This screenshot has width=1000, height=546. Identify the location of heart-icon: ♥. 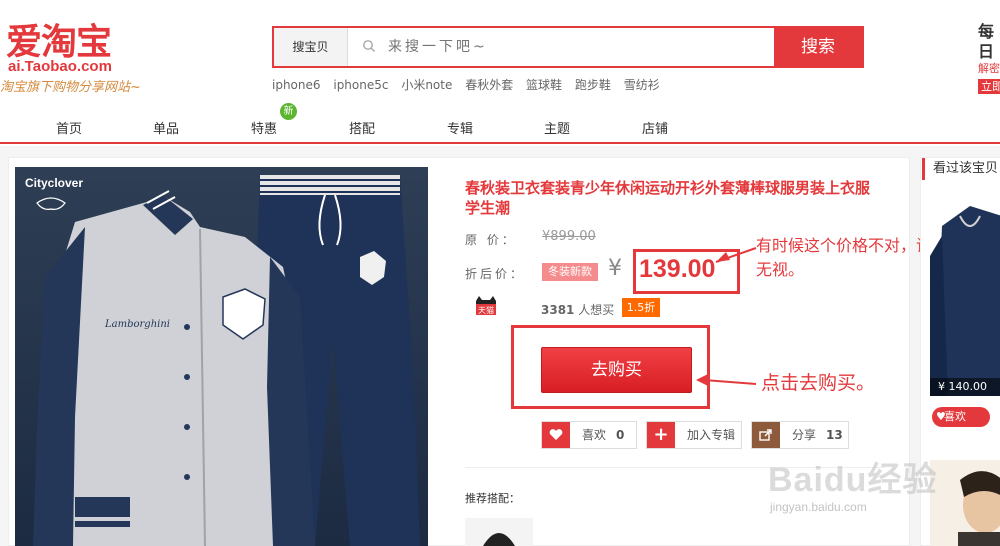
(941, 416).